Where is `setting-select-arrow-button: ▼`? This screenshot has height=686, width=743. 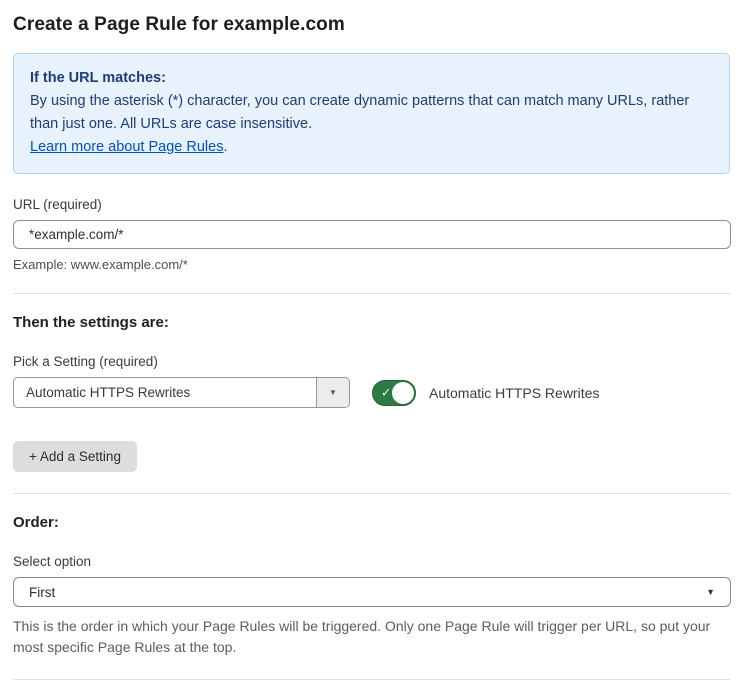
setting-select-arrow-button: ▼ is located at coordinates (332, 392).